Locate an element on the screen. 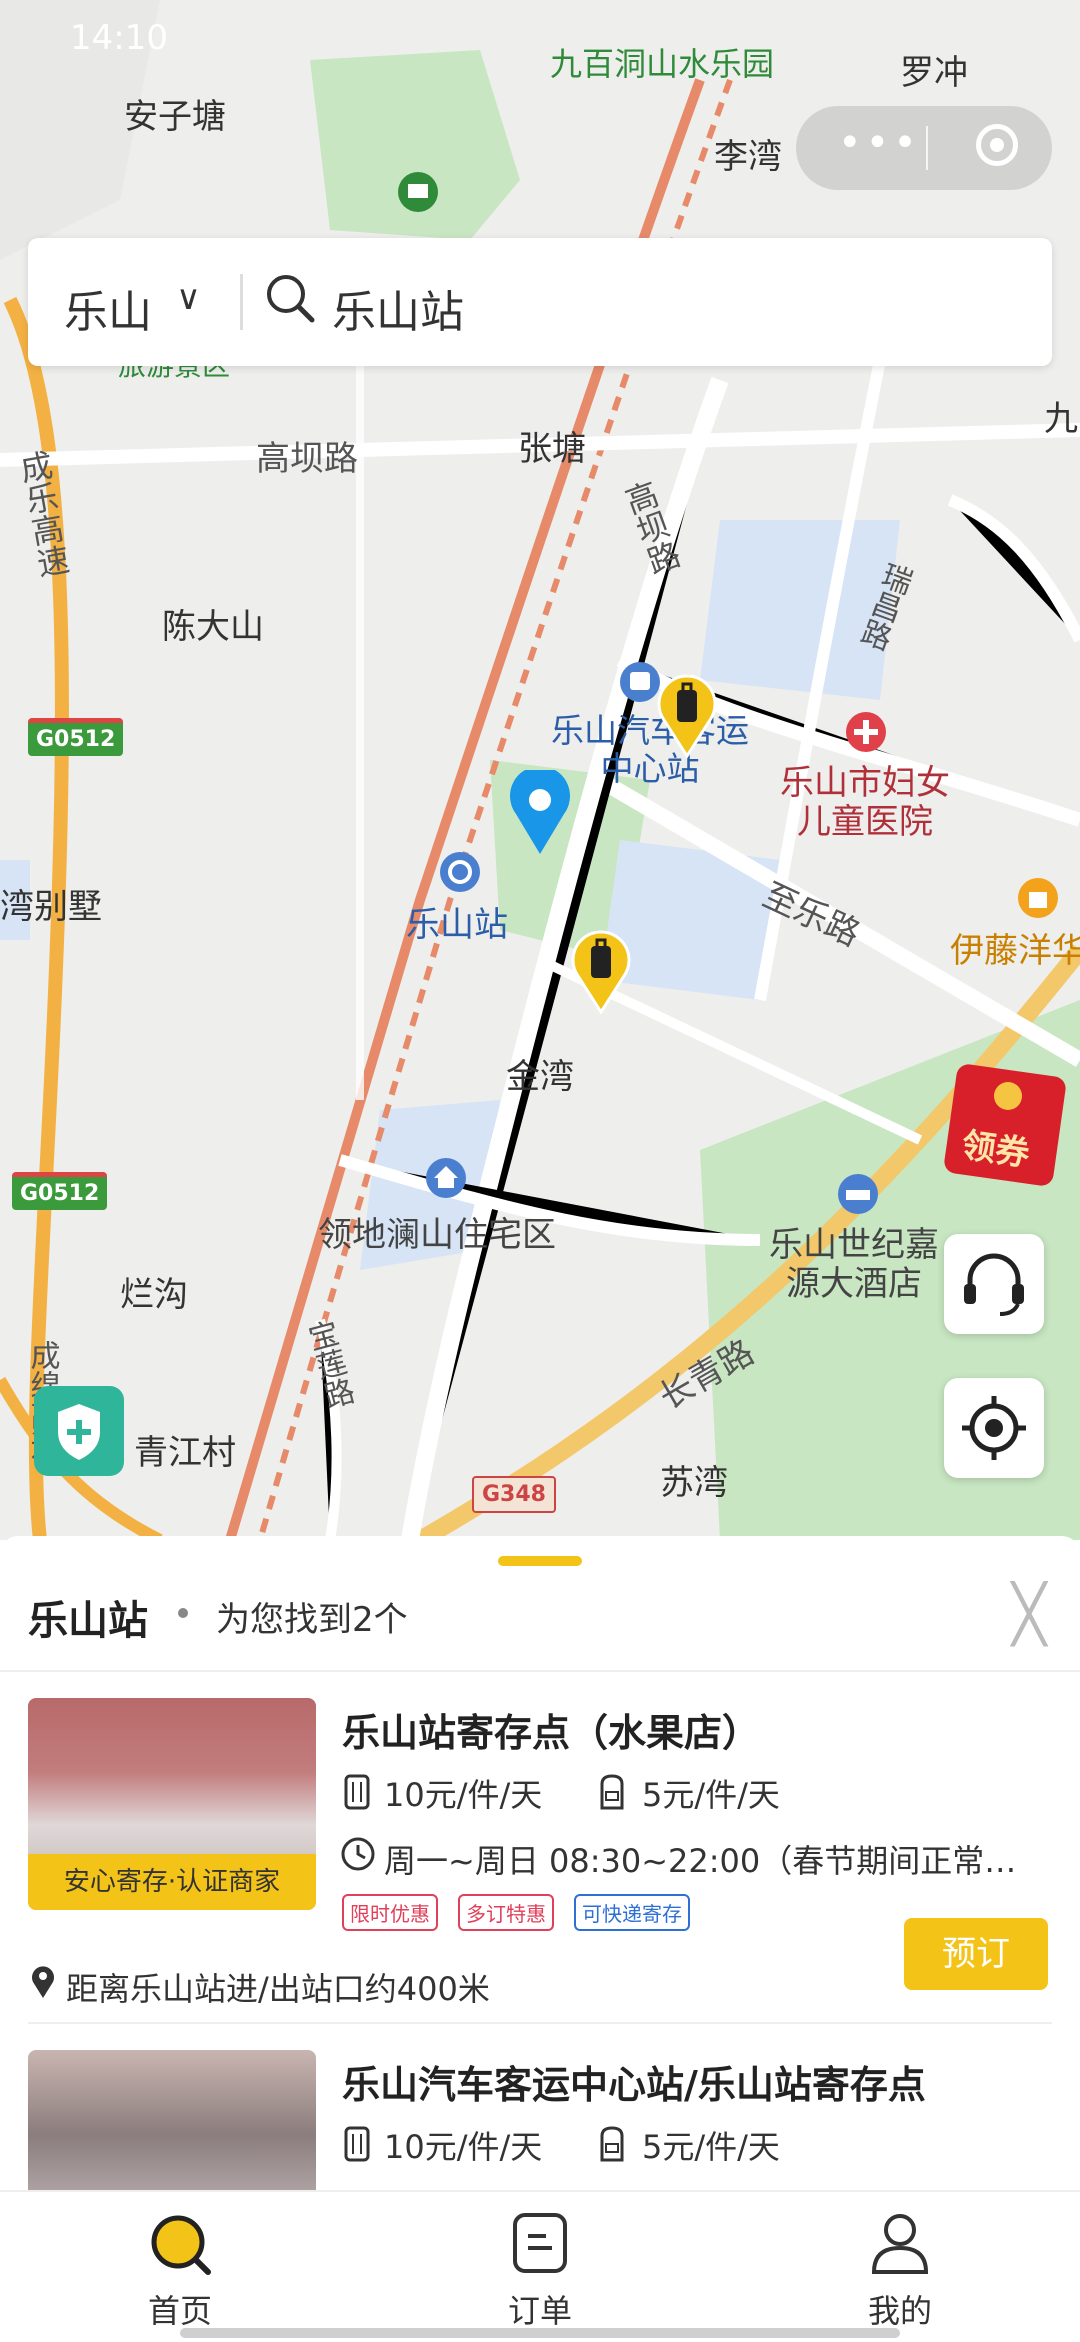 The height and width of the screenshot is (2342, 1080). map-label: 金湾 is located at coordinates (540, 1077).